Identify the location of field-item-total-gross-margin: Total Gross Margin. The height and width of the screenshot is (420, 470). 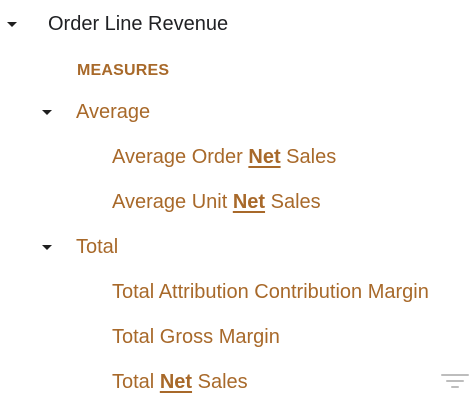
(235, 337).